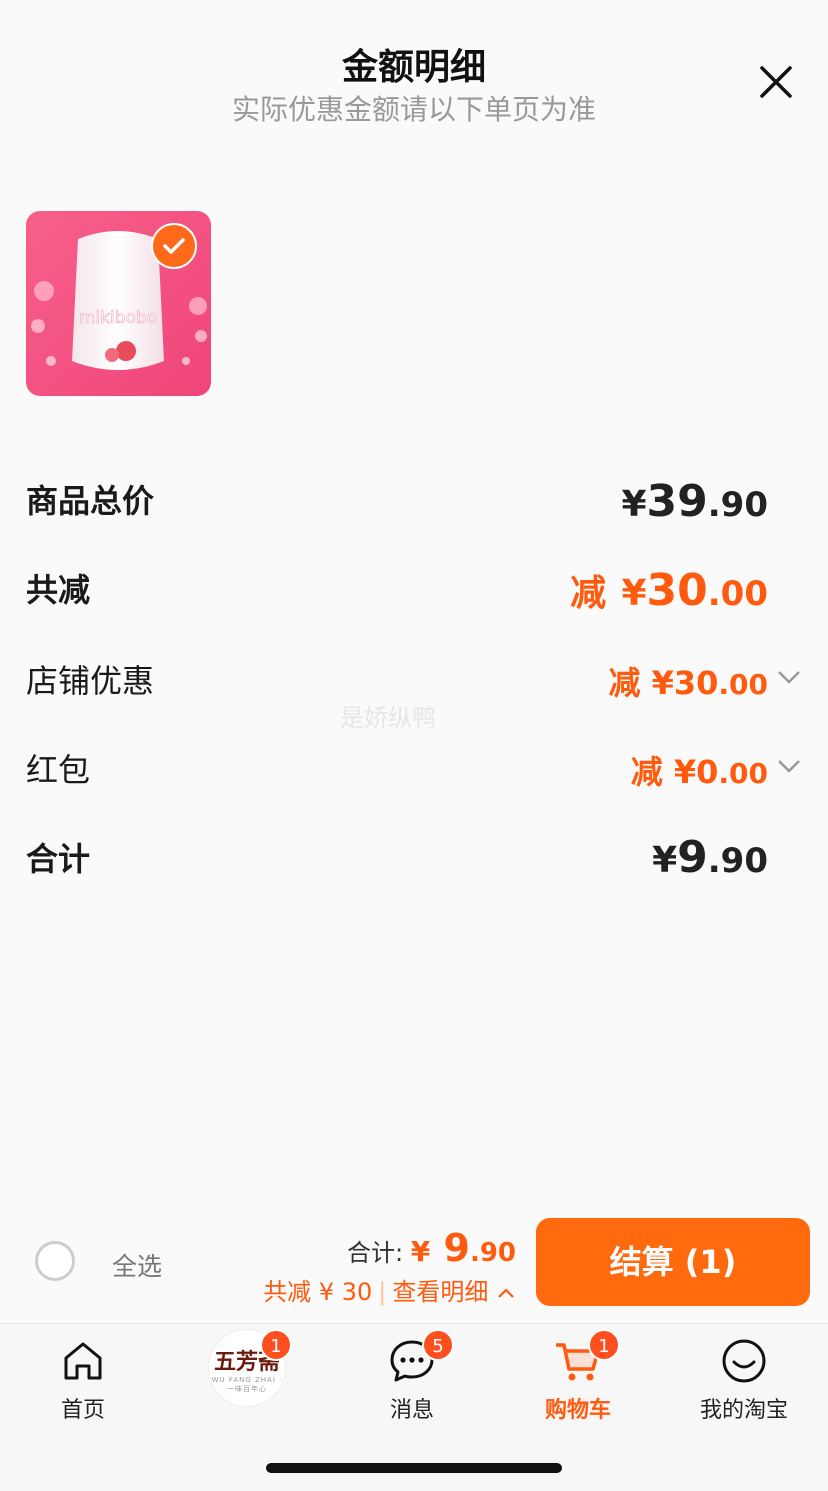 The width and height of the screenshot is (828, 1491). I want to click on select-all-label: 全选, so click(137, 1265).